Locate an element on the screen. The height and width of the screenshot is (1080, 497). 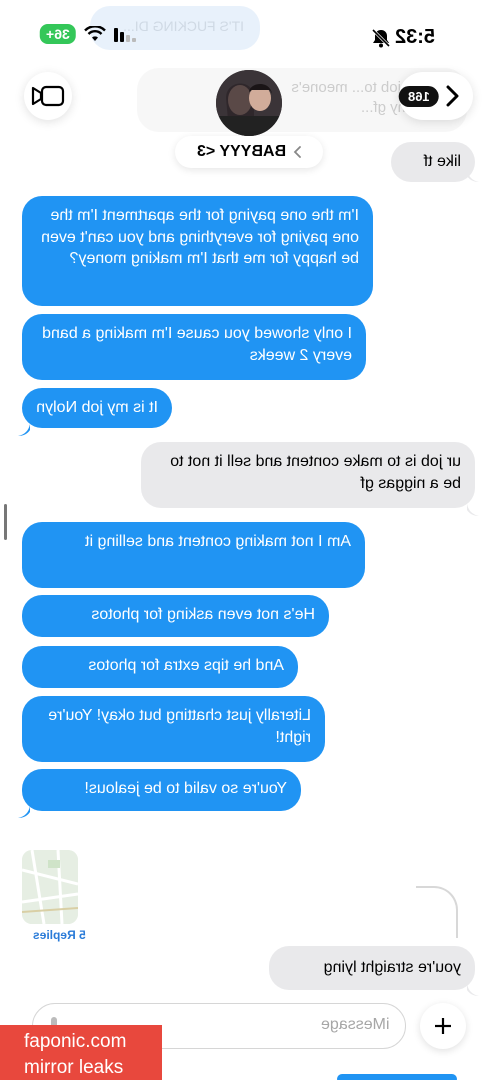
avatar-photo is located at coordinates (249, 103).